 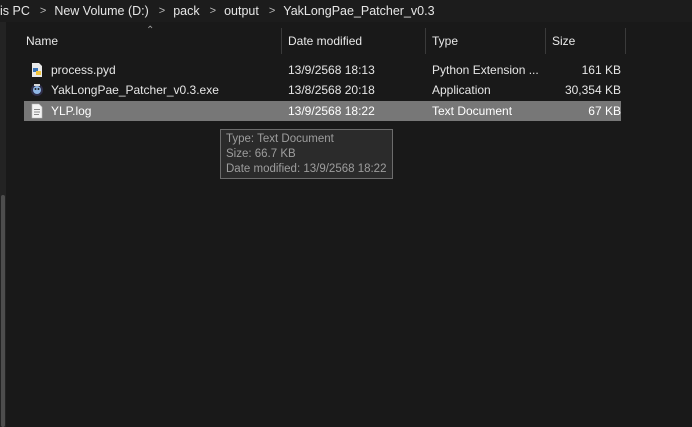 What do you see at coordinates (37, 90) in the screenshot?
I see `application-icon` at bounding box center [37, 90].